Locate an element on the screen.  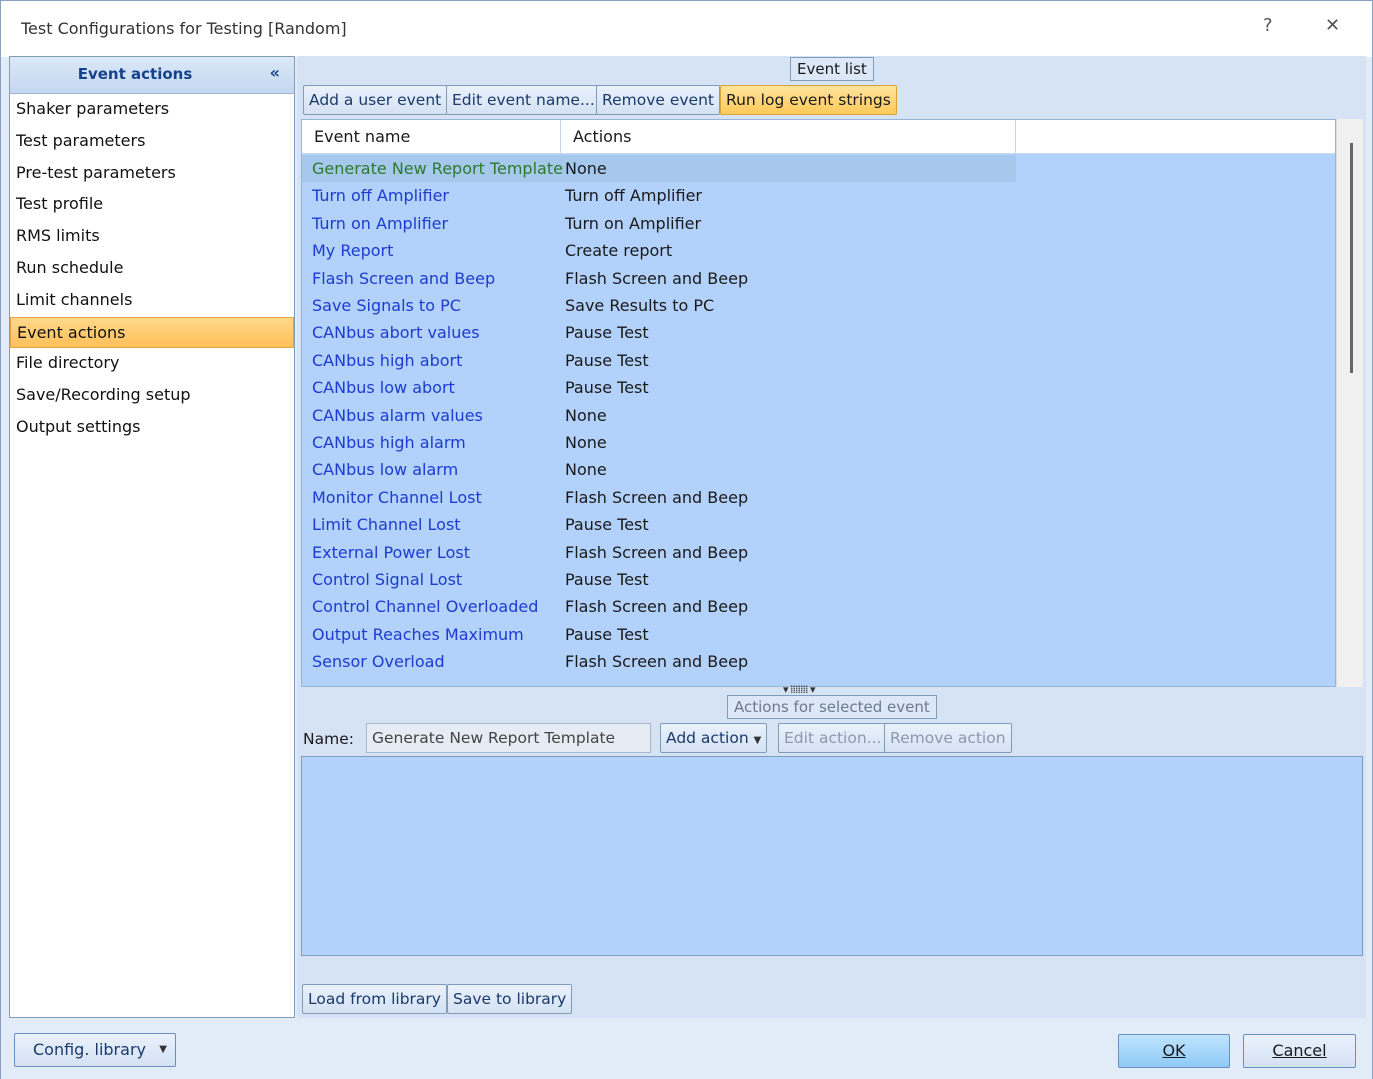
help-button: ? is located at coordinates (1268, 25).